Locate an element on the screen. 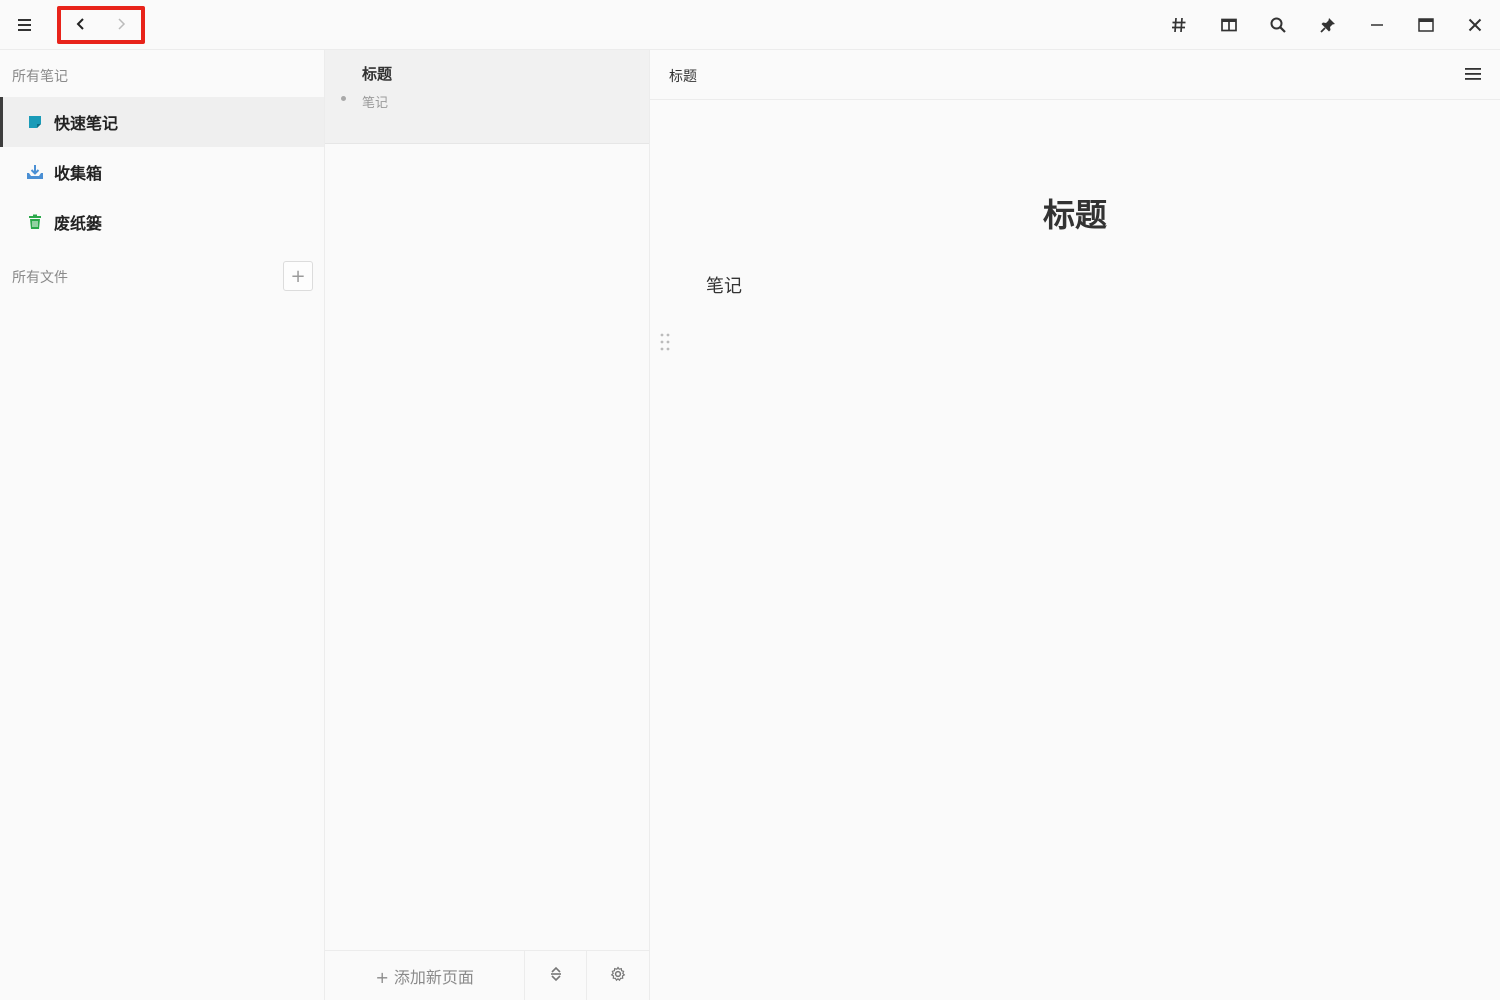 The width and height of the screenshot is (1500, 1000). sidebar-item-label: 收集箱 is located at coordinates (78, 173).